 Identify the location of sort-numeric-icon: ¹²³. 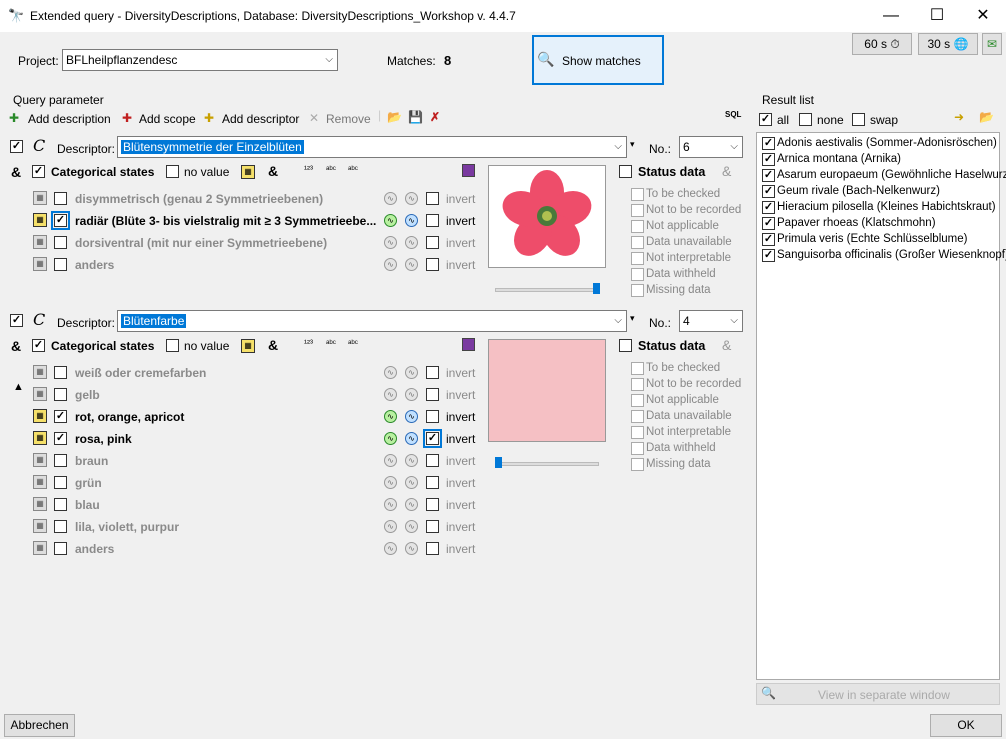
(308, 343).